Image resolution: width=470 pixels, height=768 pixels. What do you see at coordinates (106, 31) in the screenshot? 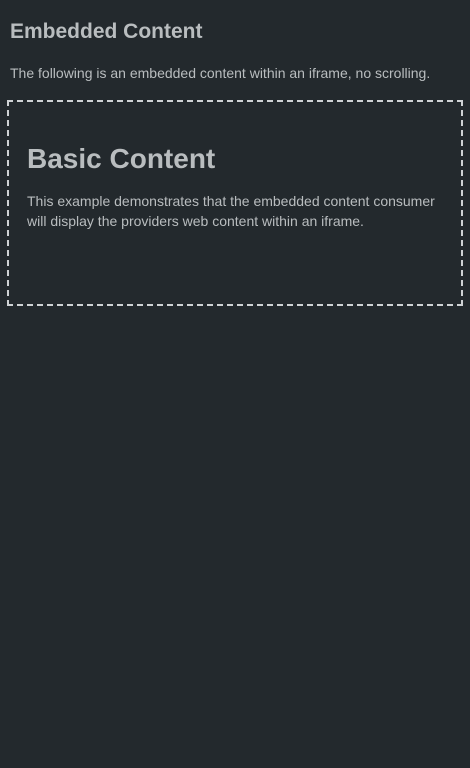
I see `page-title: Embedded Content` at bounding box center [106, 31].